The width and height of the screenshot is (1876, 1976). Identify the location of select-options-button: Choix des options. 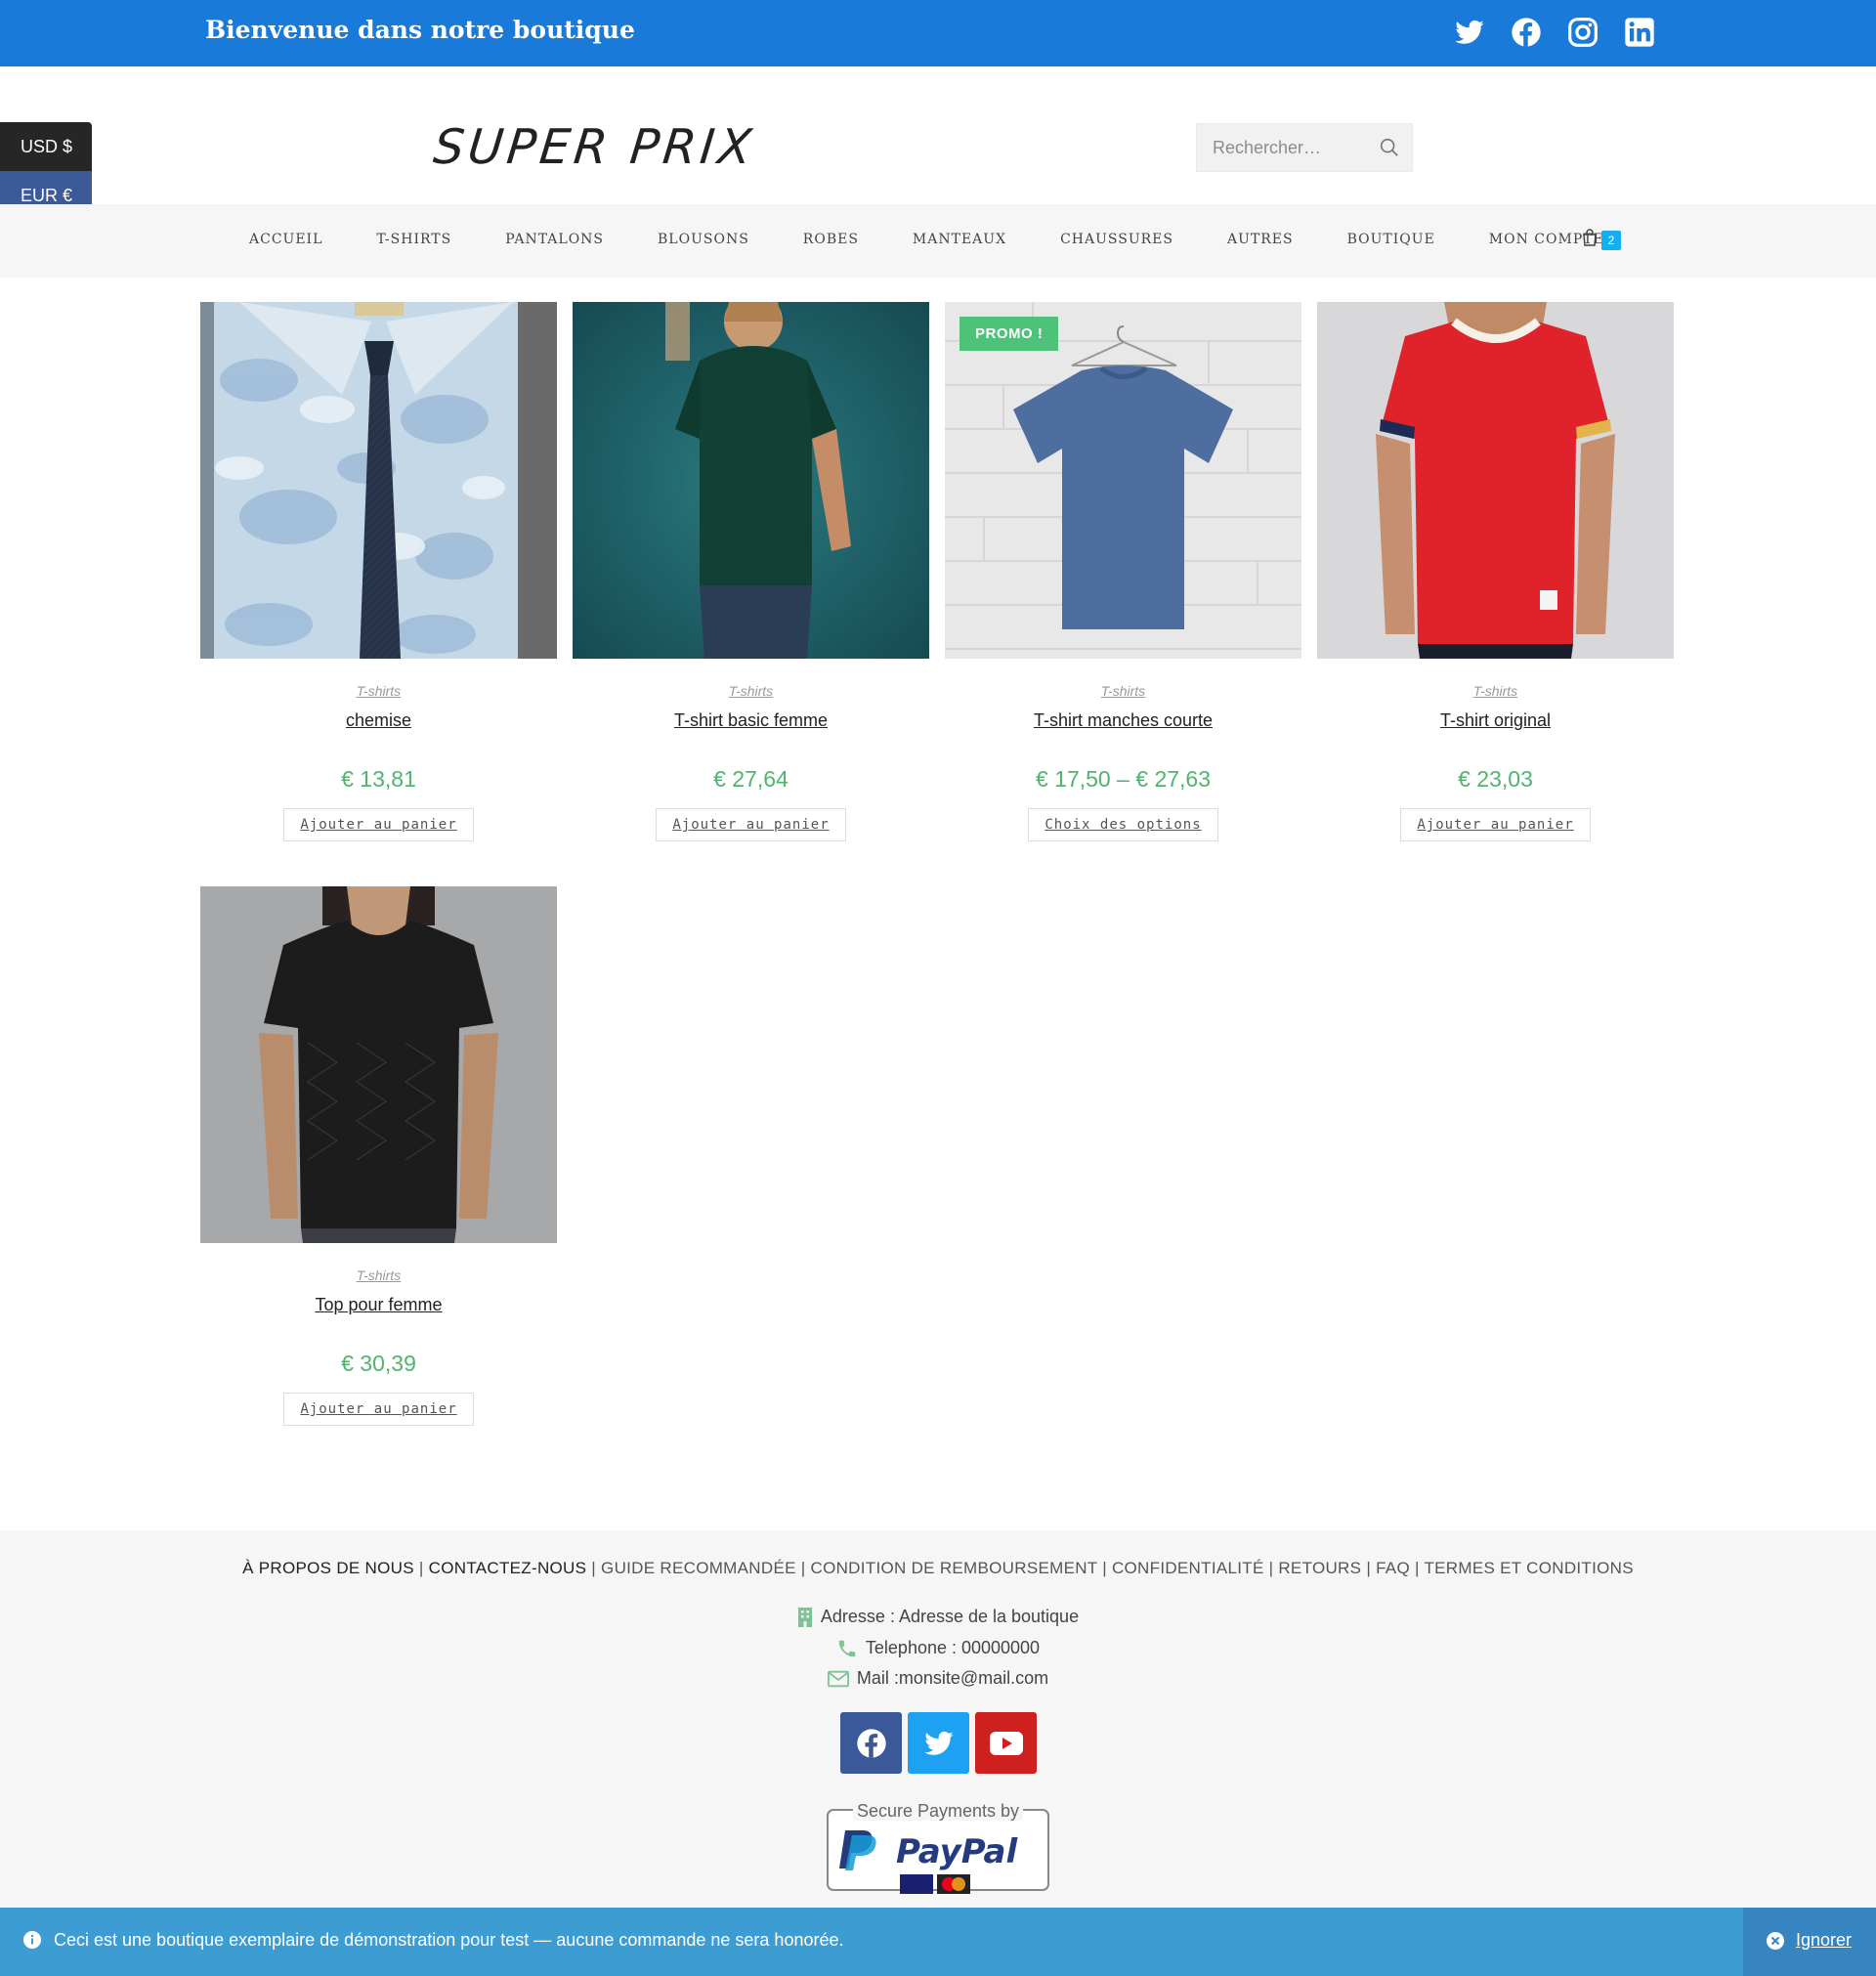
(1123, 824).